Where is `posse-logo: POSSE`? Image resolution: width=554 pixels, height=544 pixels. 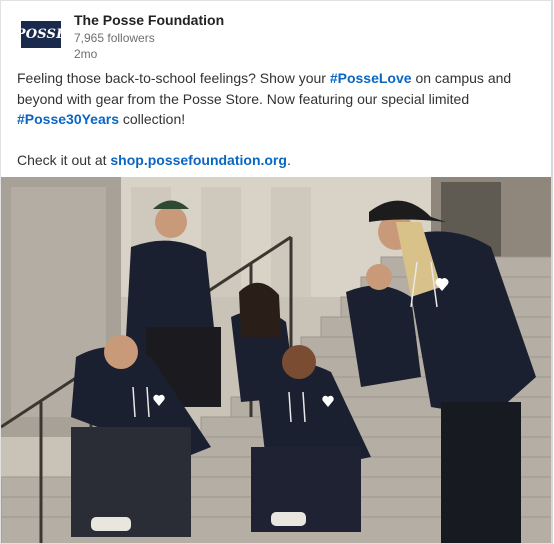 posse-logo: POSSE is located at coordinates (41, 34).